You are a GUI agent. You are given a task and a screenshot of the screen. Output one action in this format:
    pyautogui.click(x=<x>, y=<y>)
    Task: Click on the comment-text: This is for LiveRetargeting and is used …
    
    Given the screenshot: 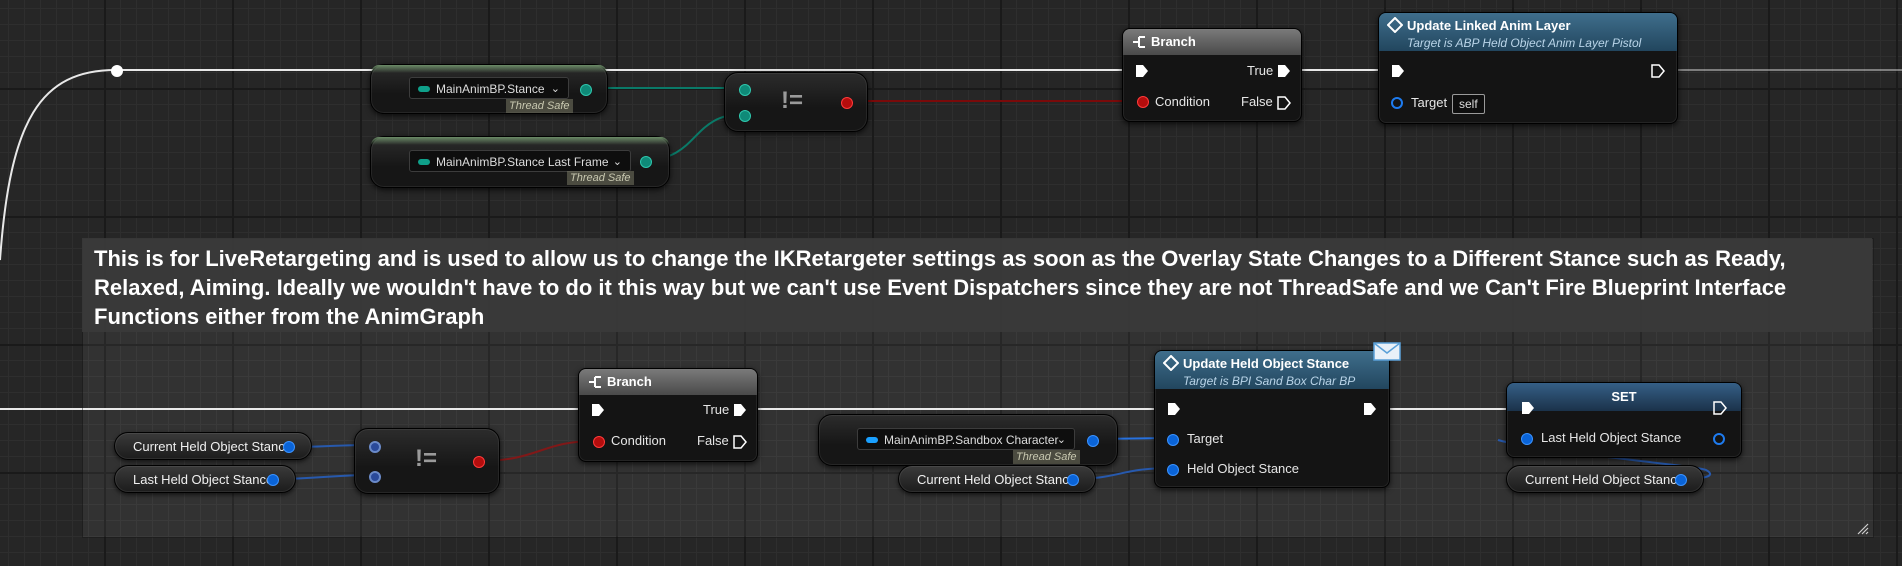 What is the action you would take?
    pyautogui.click(x=974, y=287)
    